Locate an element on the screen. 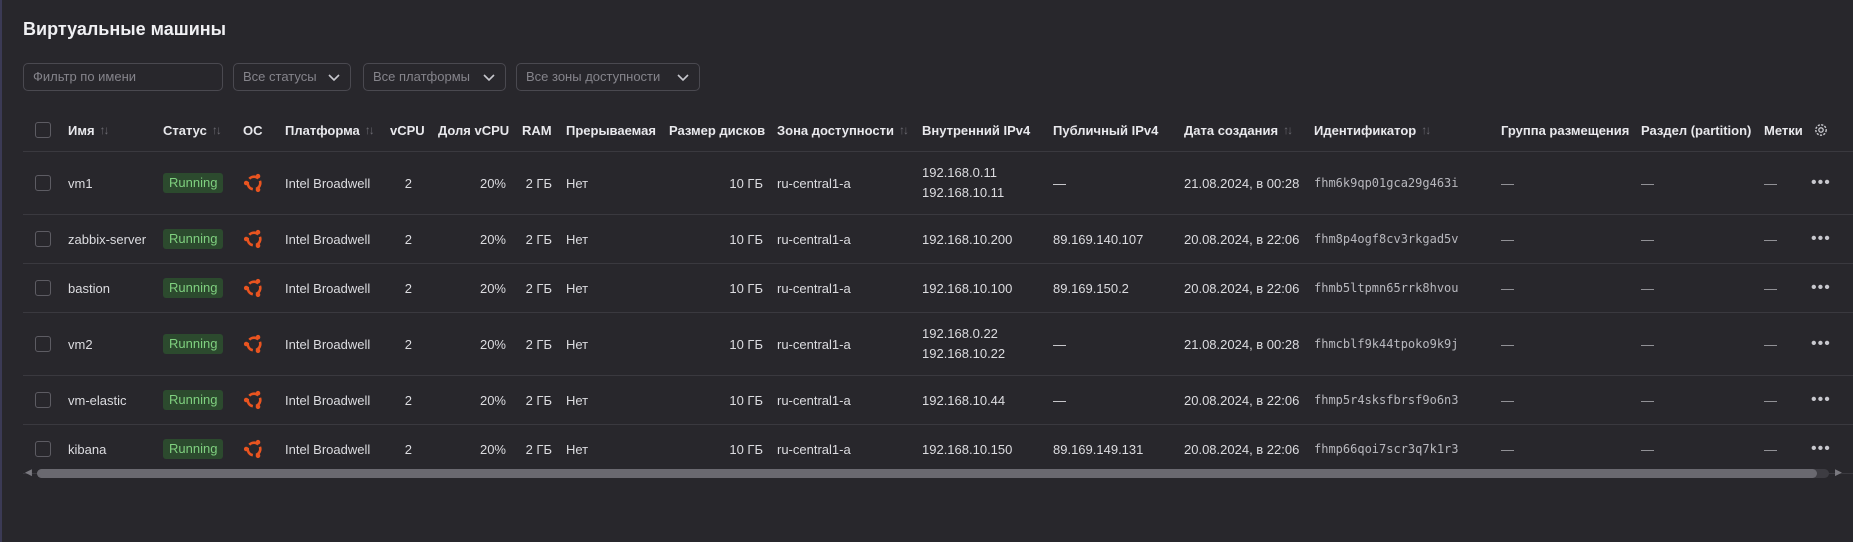  platform-filter-select: Все платформы is located at coordinates (434, 77).